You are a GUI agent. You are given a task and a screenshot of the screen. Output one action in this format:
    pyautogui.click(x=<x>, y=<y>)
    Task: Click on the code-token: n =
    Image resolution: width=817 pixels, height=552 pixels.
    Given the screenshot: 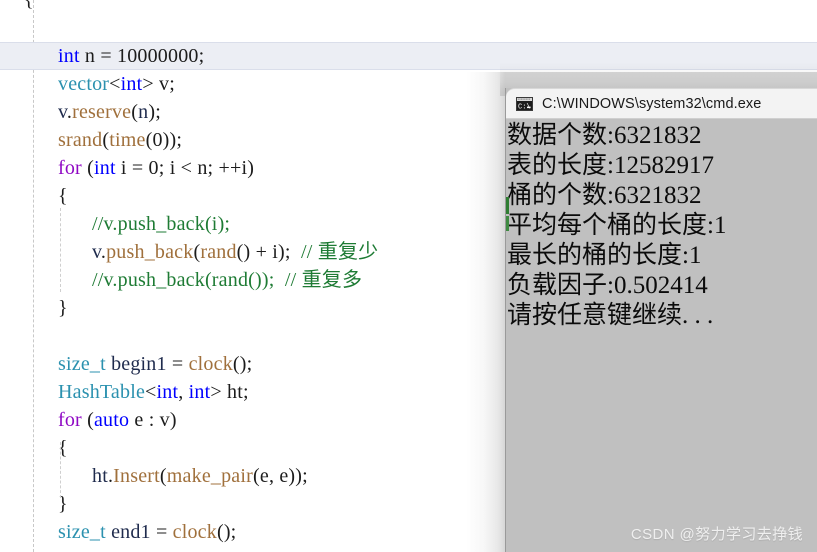 What is the action you would take?
    pyautogui.click(x=98, y=56)
    